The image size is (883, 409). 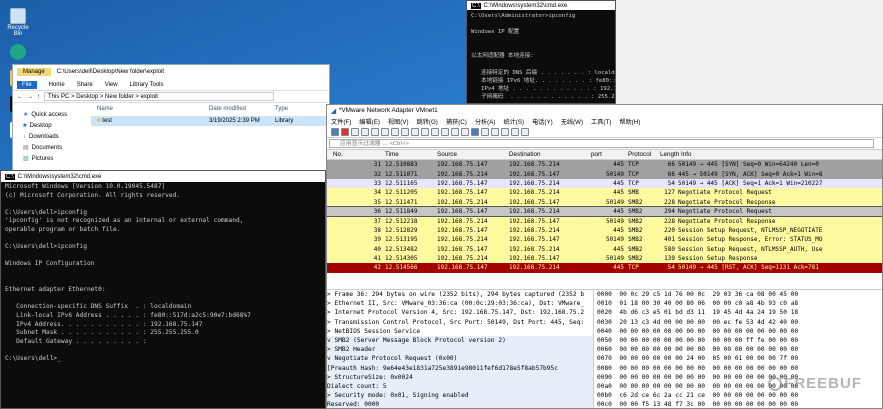 What do you see at coordinates (495, 131) in the screenshot?
I see `zoom-in-icon` at bounding box center [495, 131].